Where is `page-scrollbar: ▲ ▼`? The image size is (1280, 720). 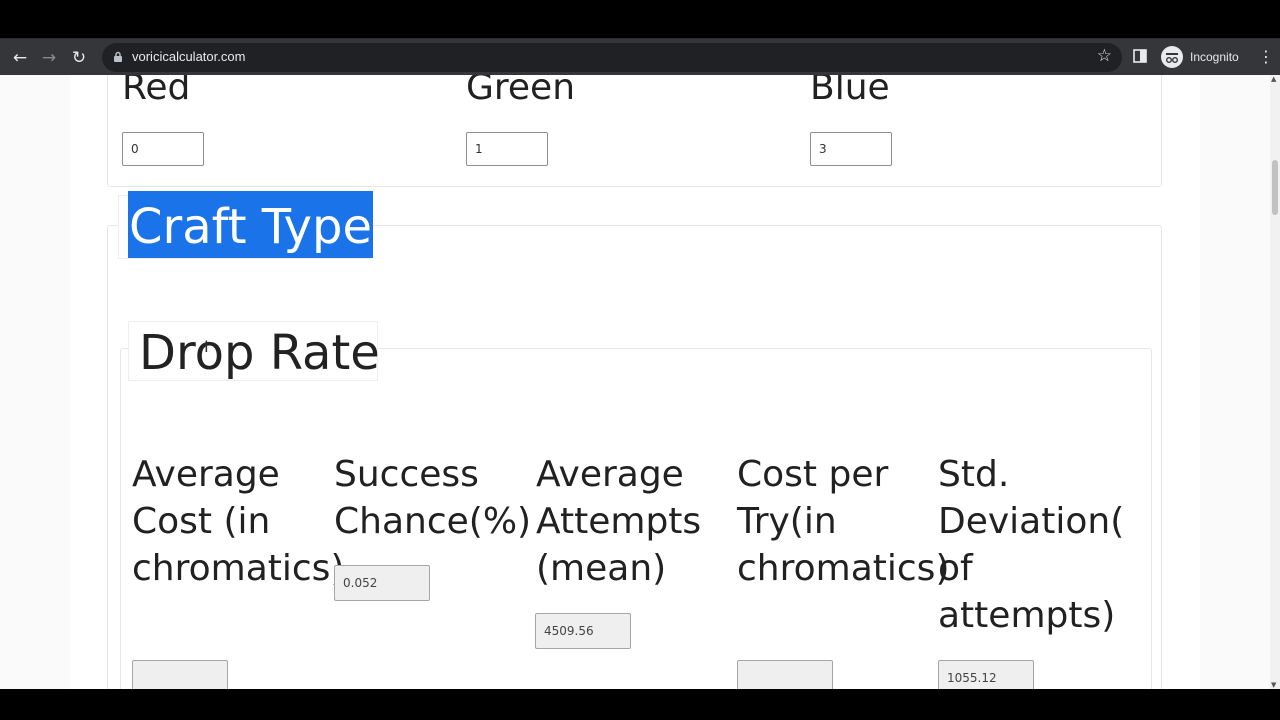 page-scrollbar: ▲ ▼ is located at coordinates (1275, 382).